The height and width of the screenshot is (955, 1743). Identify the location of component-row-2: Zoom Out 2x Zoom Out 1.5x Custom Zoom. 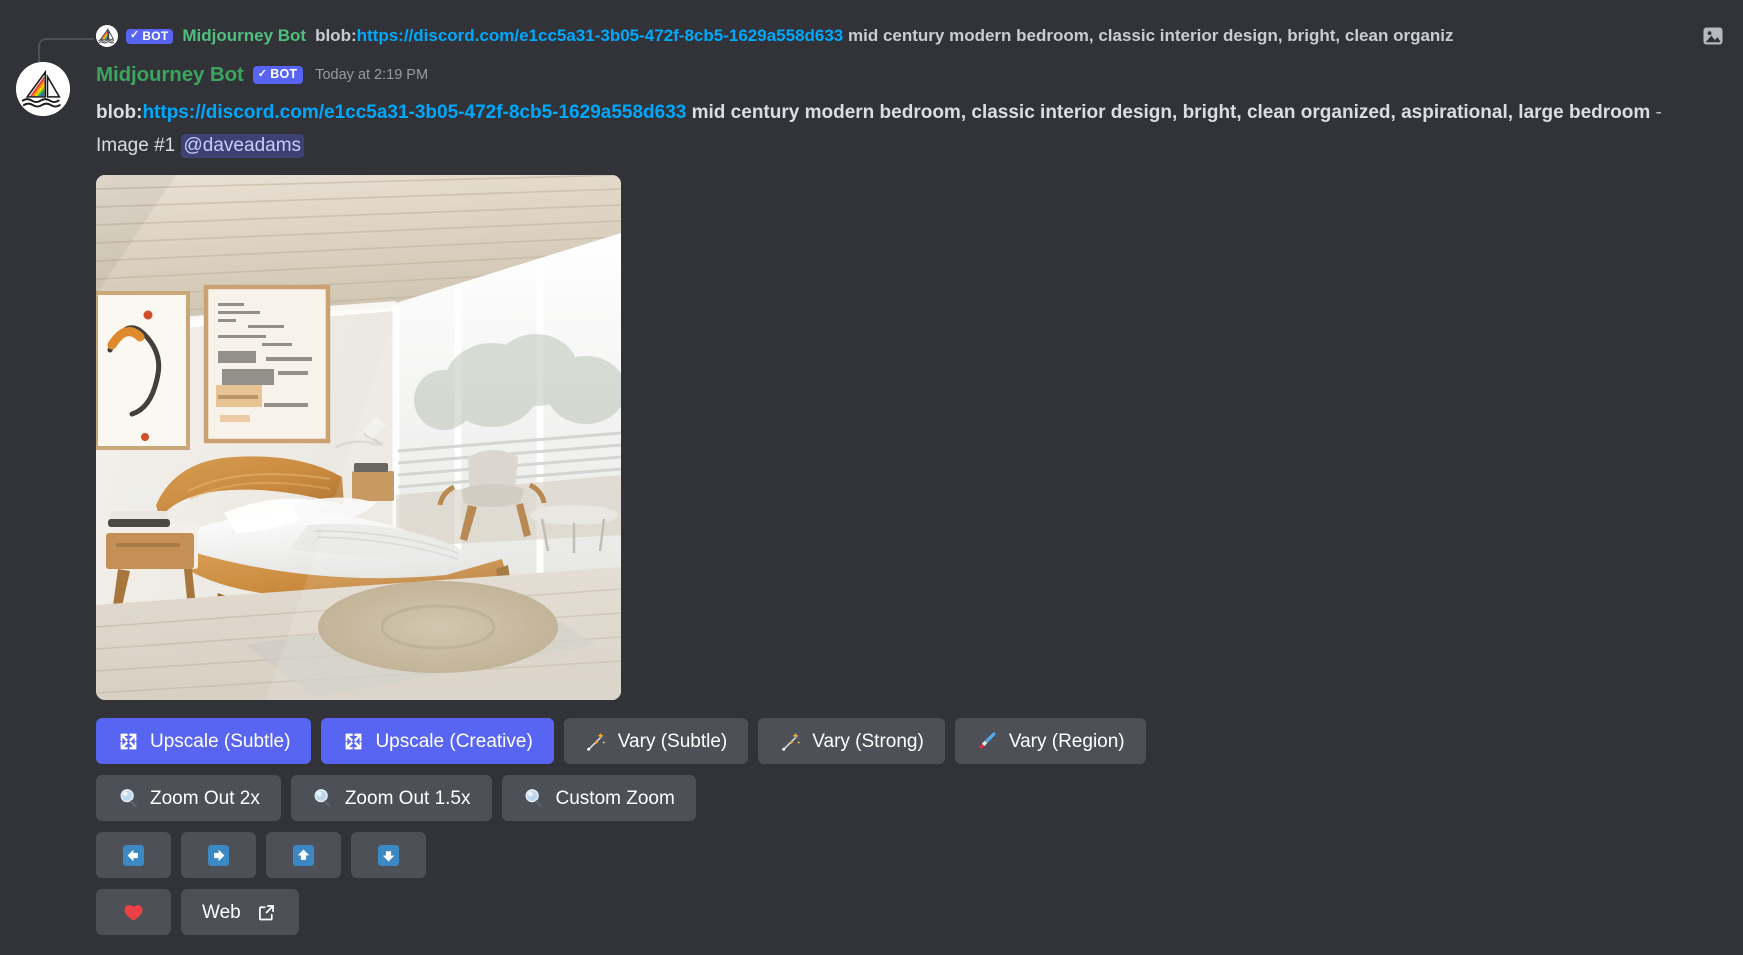
(910, 798).